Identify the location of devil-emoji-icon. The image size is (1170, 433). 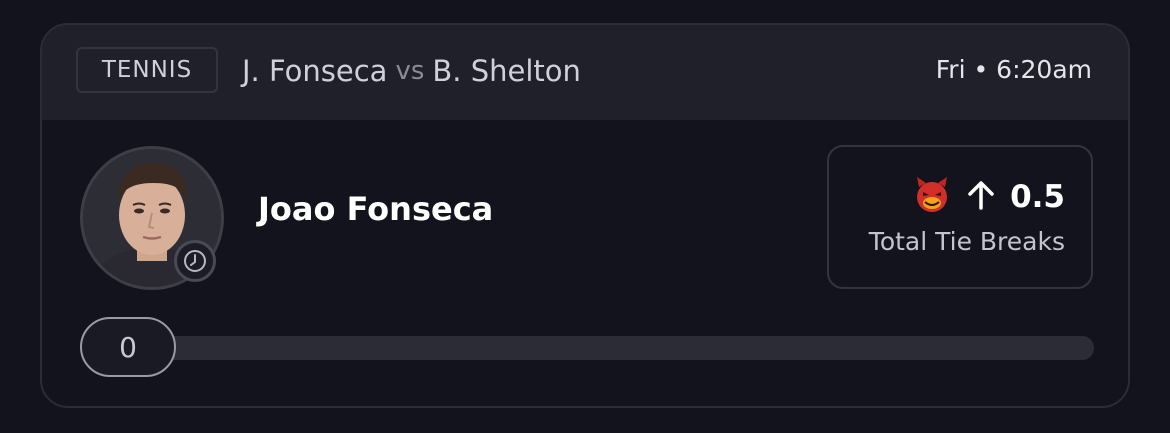
(932, 197).